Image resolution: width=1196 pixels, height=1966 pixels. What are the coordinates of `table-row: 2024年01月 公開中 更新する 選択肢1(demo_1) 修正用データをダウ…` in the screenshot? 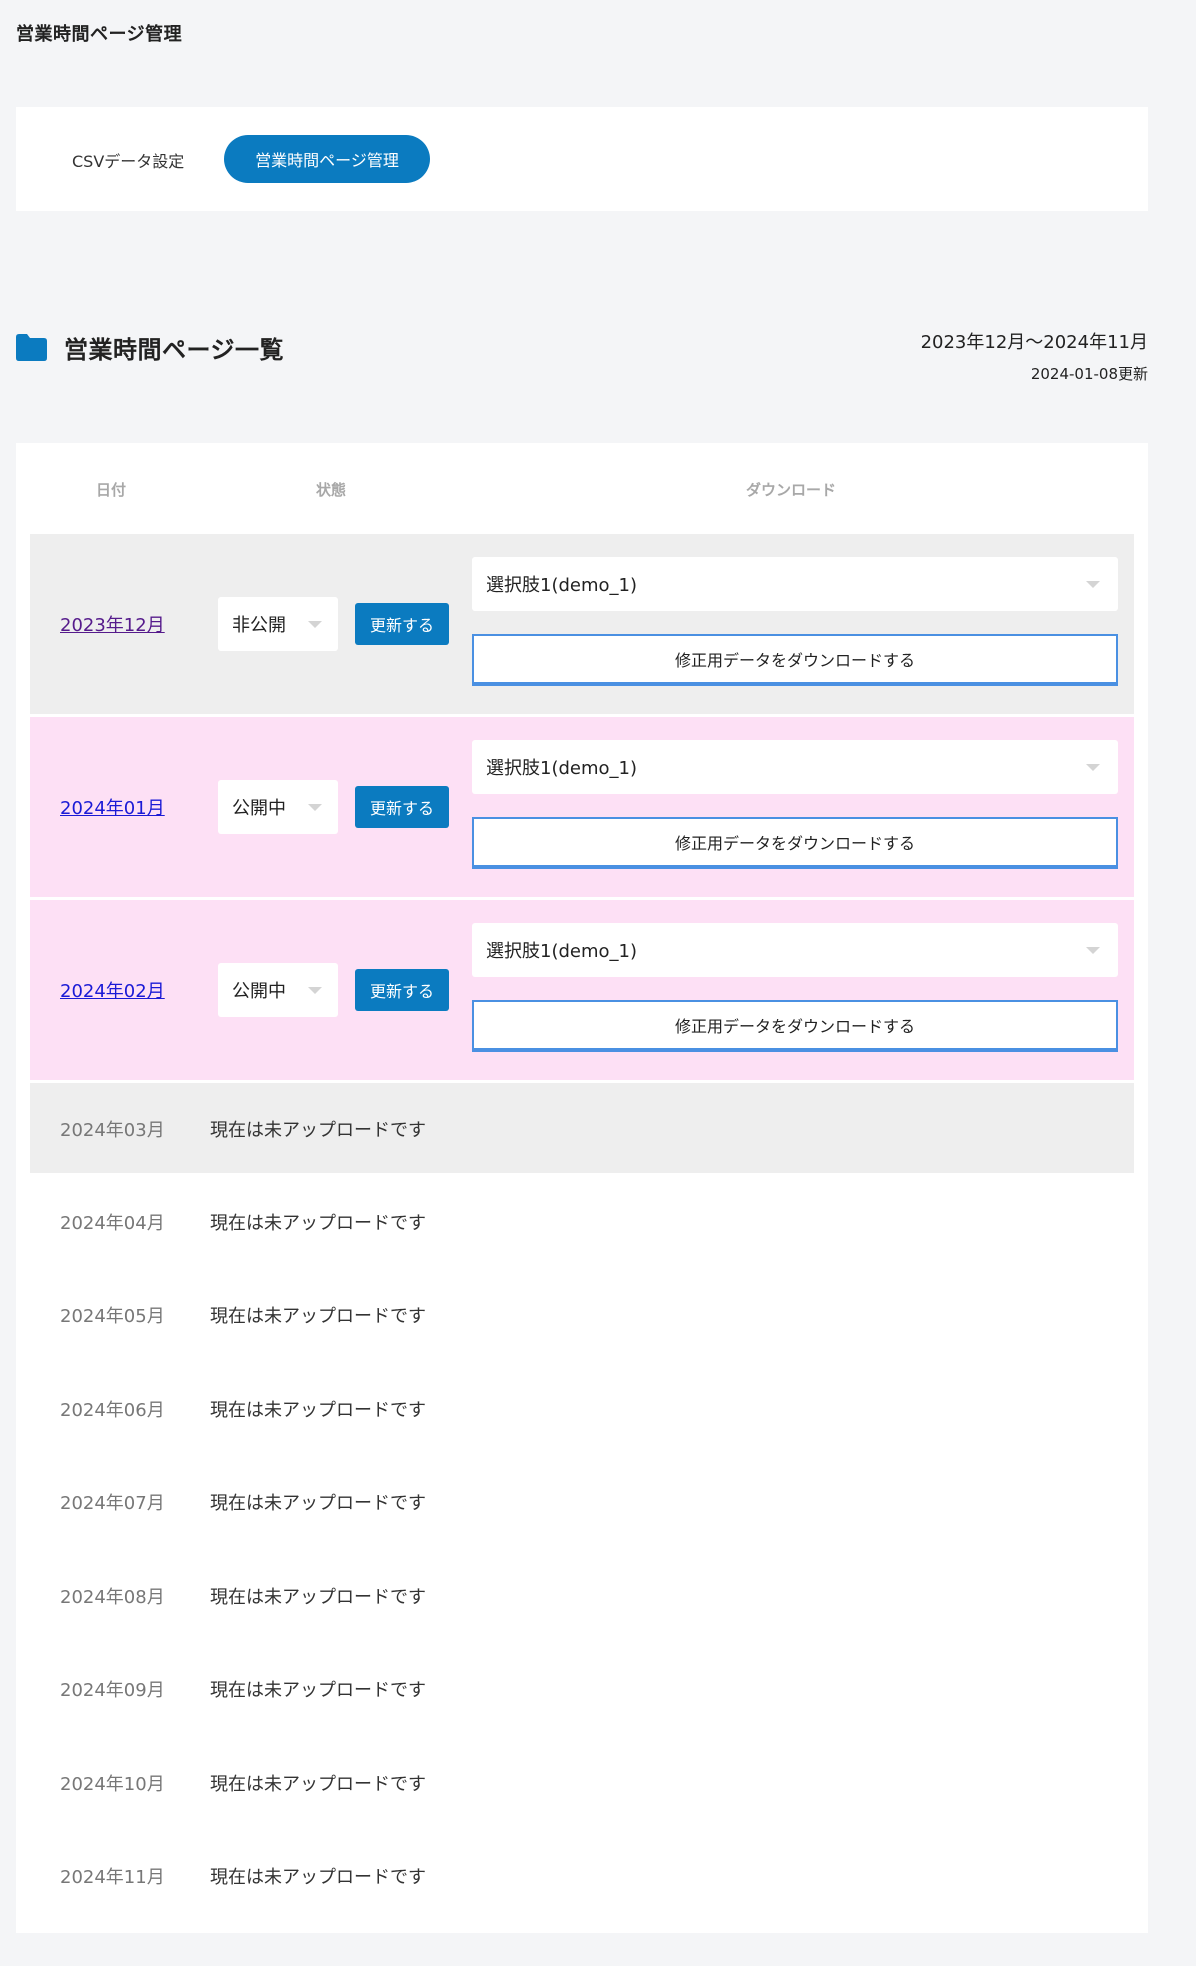 It's located at (582, 807).